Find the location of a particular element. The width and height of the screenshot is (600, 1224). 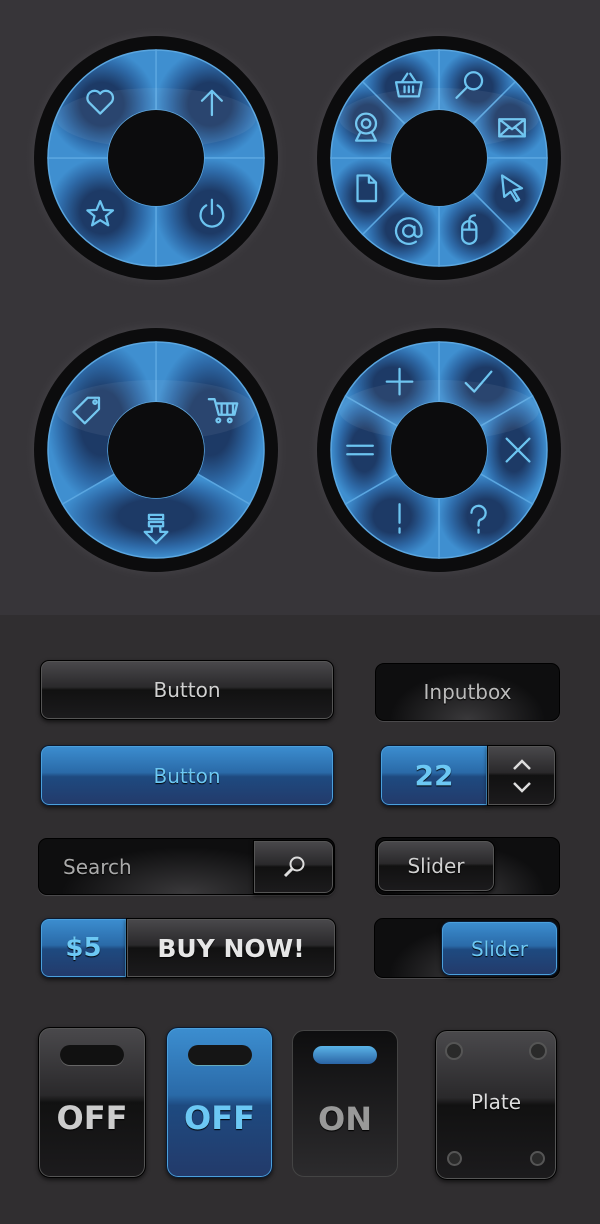

stepper-value: 22 is located at coordinates (434, 775).